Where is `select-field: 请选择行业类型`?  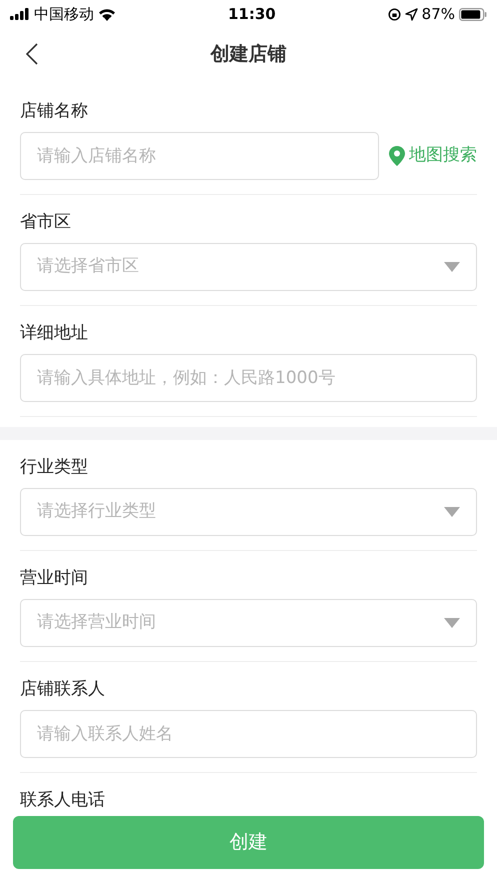 select-field: 请选择行业类型 is located at coordinates (248, 512).